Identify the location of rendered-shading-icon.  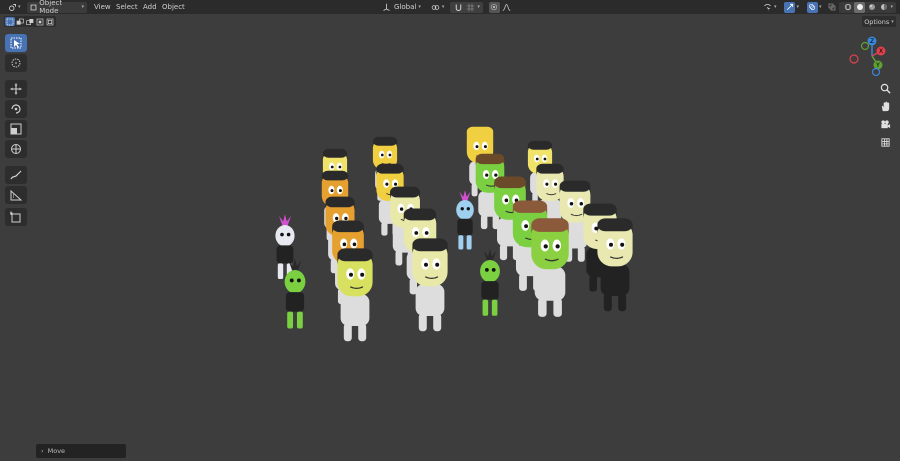
(883, 7).